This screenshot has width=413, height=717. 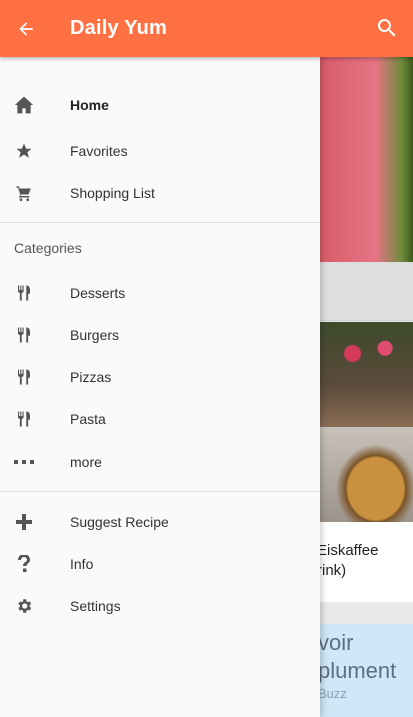 I want to click on drawer-item-label: Shopping List, so click(x=112, y=193).